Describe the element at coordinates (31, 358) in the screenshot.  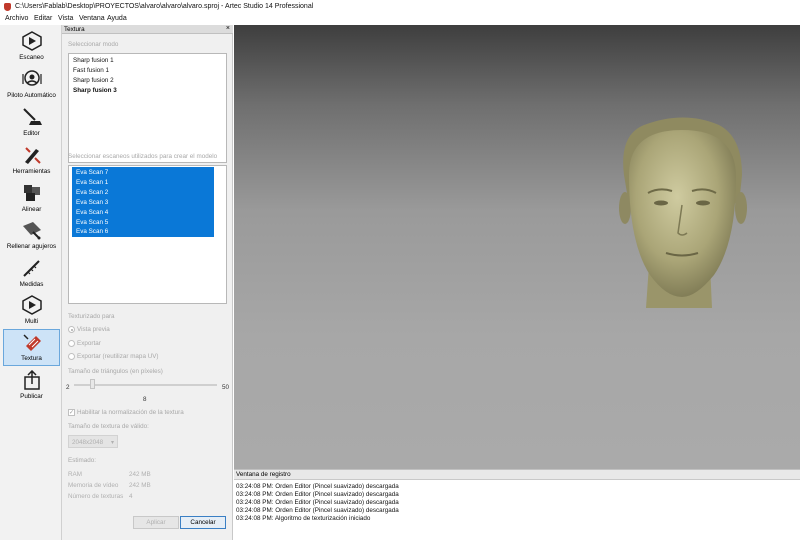
I see `tool-label: Textura` at that location.